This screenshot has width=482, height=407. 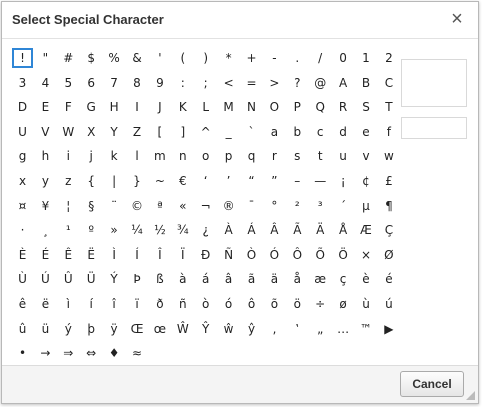 What do you see at coordinates (251, 156) in the screenshot?
I see `character-cell: q` at bounding box center [251, 156].